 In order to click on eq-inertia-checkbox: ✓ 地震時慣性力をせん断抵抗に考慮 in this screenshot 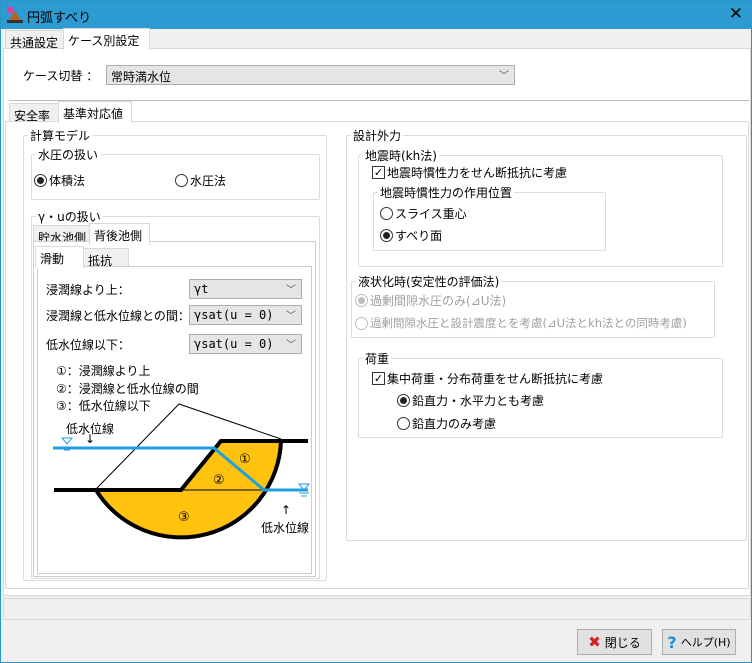, I will do `click(469, 172)`.